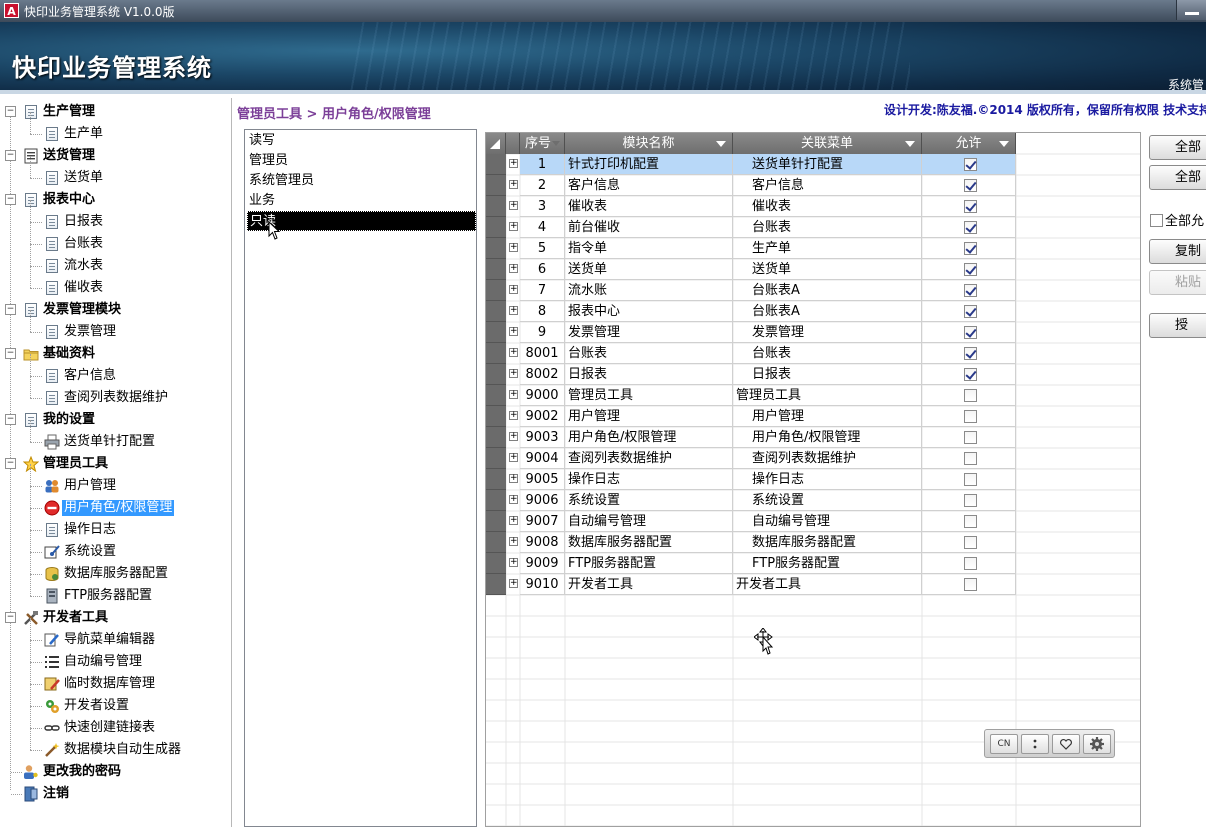 The height and width of the screenshot is (827, 1206). What do you see at coordinates (115, 502) in the screenshot?
I see `tree-item-18: 用户角色/权限管理` at bounding box center [115, 502].